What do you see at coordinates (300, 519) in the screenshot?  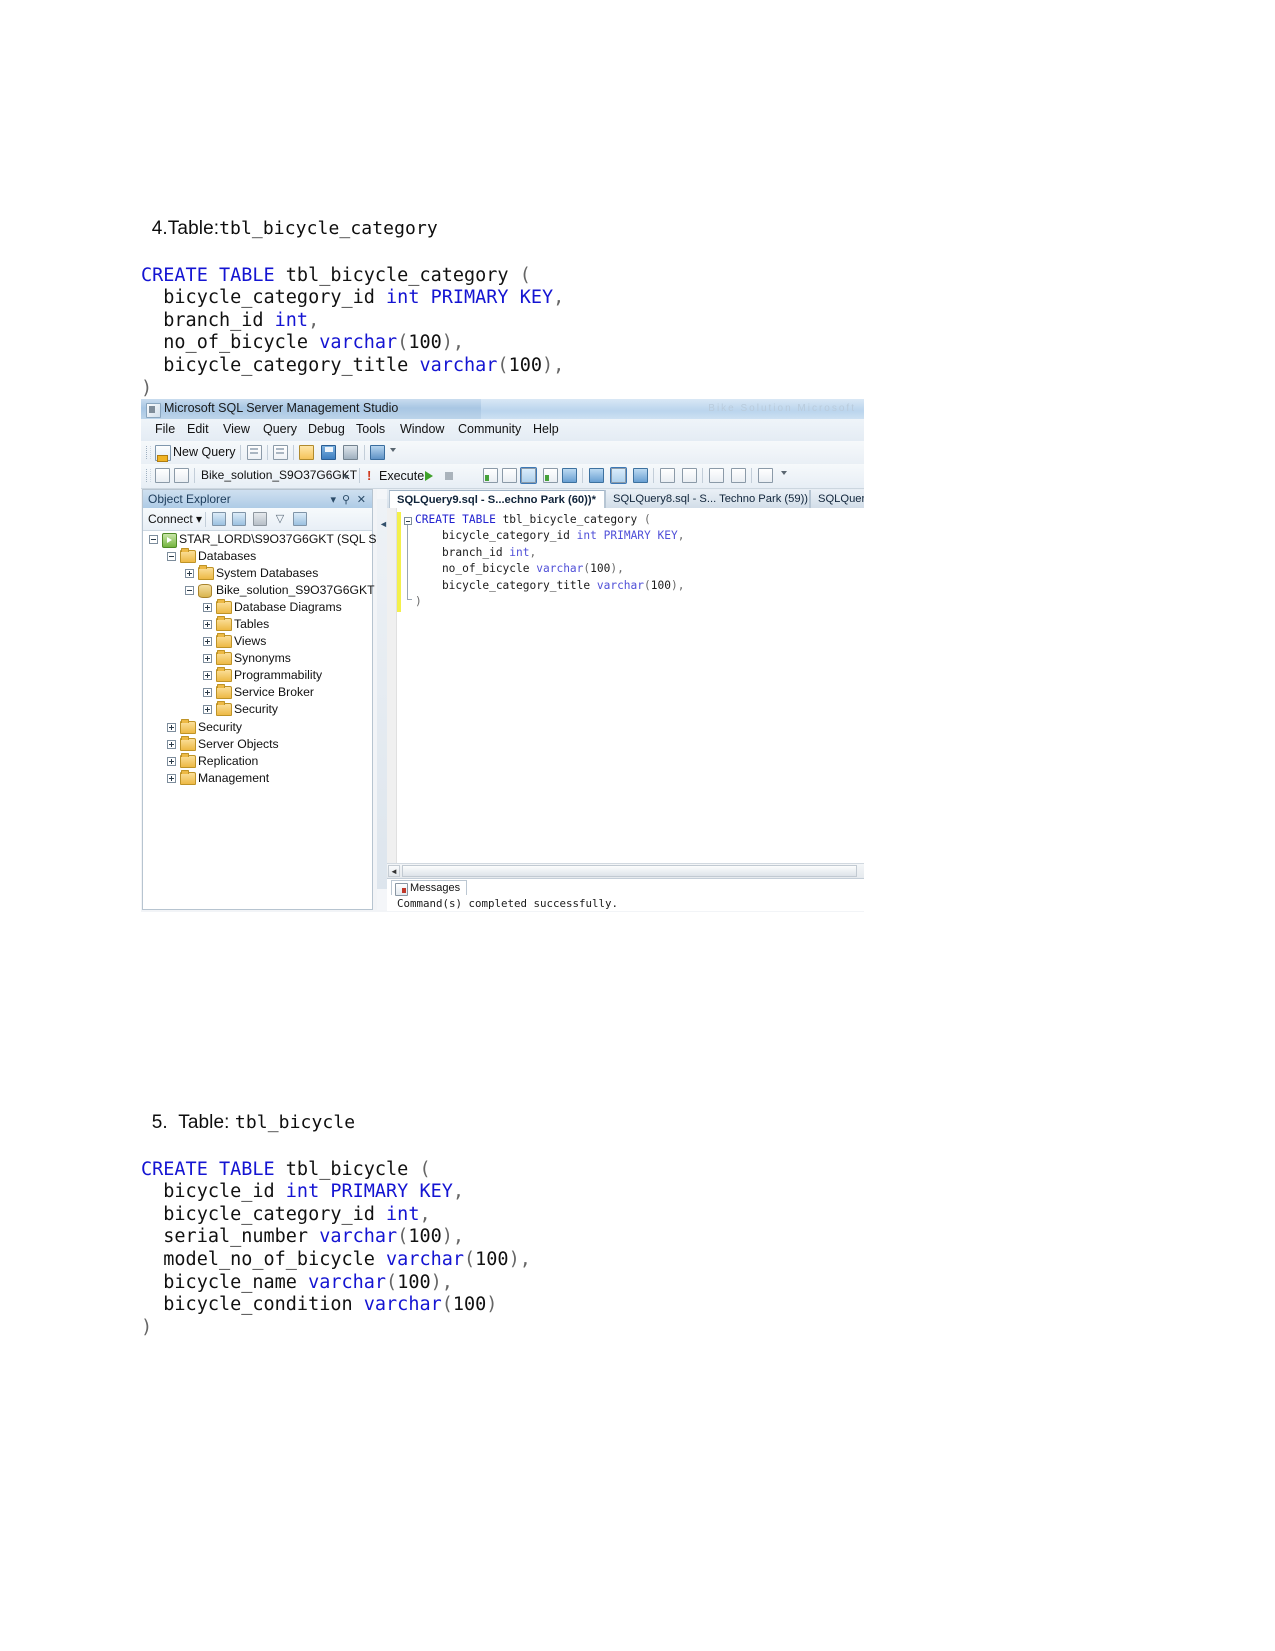 I see `refresh-icon` at bounding box center [300, 519].